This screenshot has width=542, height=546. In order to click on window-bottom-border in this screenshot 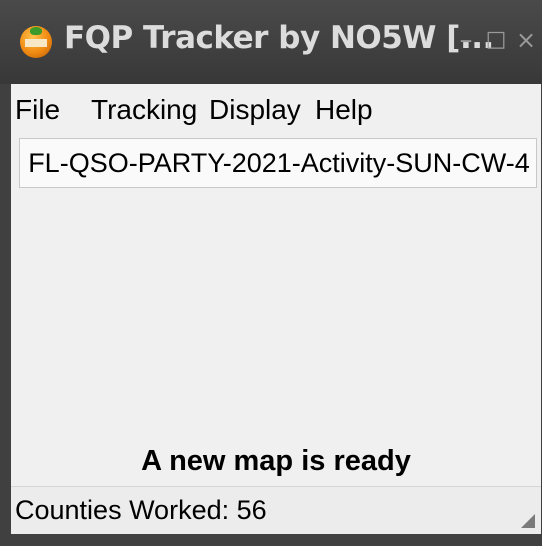, I will do `click(271, 540)`.